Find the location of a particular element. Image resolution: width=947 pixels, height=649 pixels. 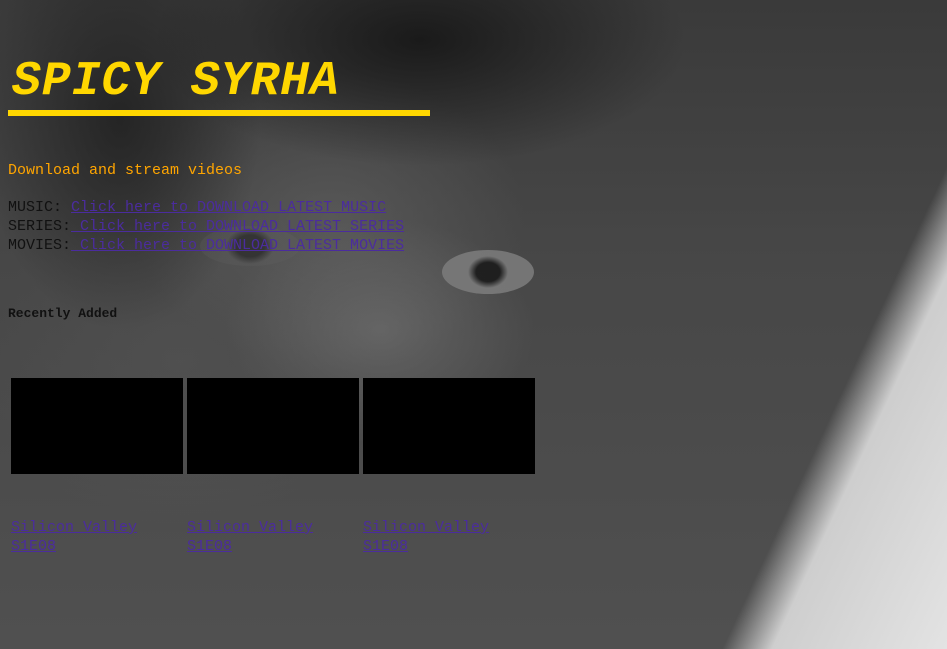

series-label: SERIES: is located at coordinates (40, 226).